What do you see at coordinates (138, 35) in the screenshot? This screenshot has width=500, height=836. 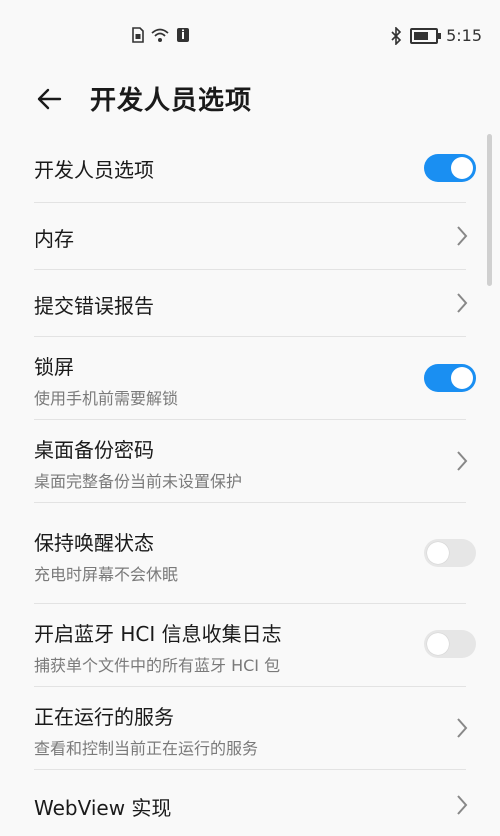 I see `sim-icon` at bounding box center [138, 35].